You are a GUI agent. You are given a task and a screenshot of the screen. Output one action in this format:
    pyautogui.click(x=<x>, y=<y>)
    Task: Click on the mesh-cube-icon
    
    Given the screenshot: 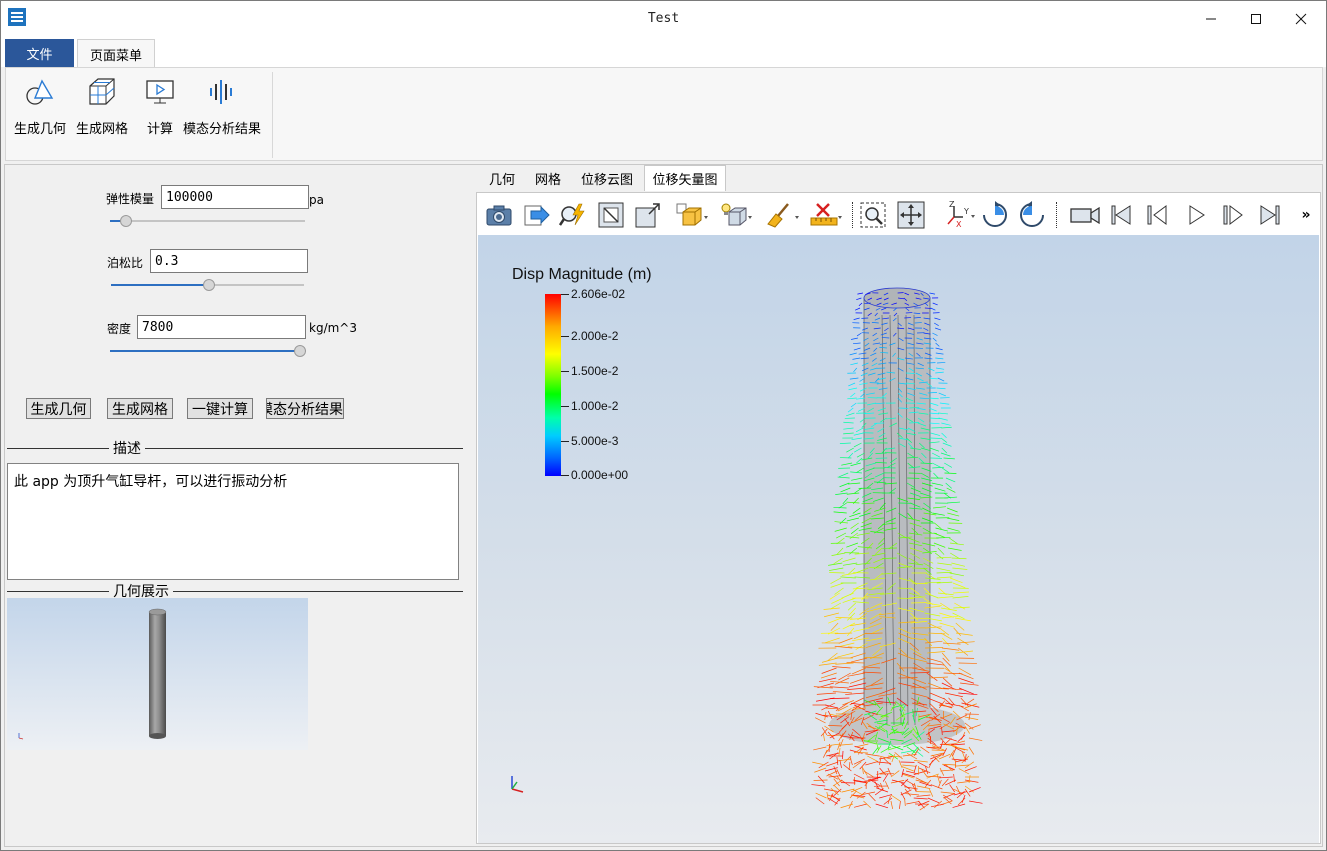 What is the action you would take?
    pyautogui.click(x=102, y=91)
    